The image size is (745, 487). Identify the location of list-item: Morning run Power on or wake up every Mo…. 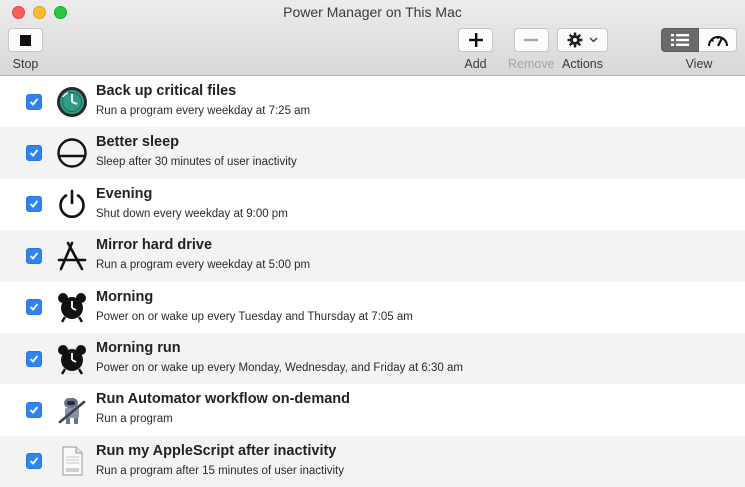
(372, 358).